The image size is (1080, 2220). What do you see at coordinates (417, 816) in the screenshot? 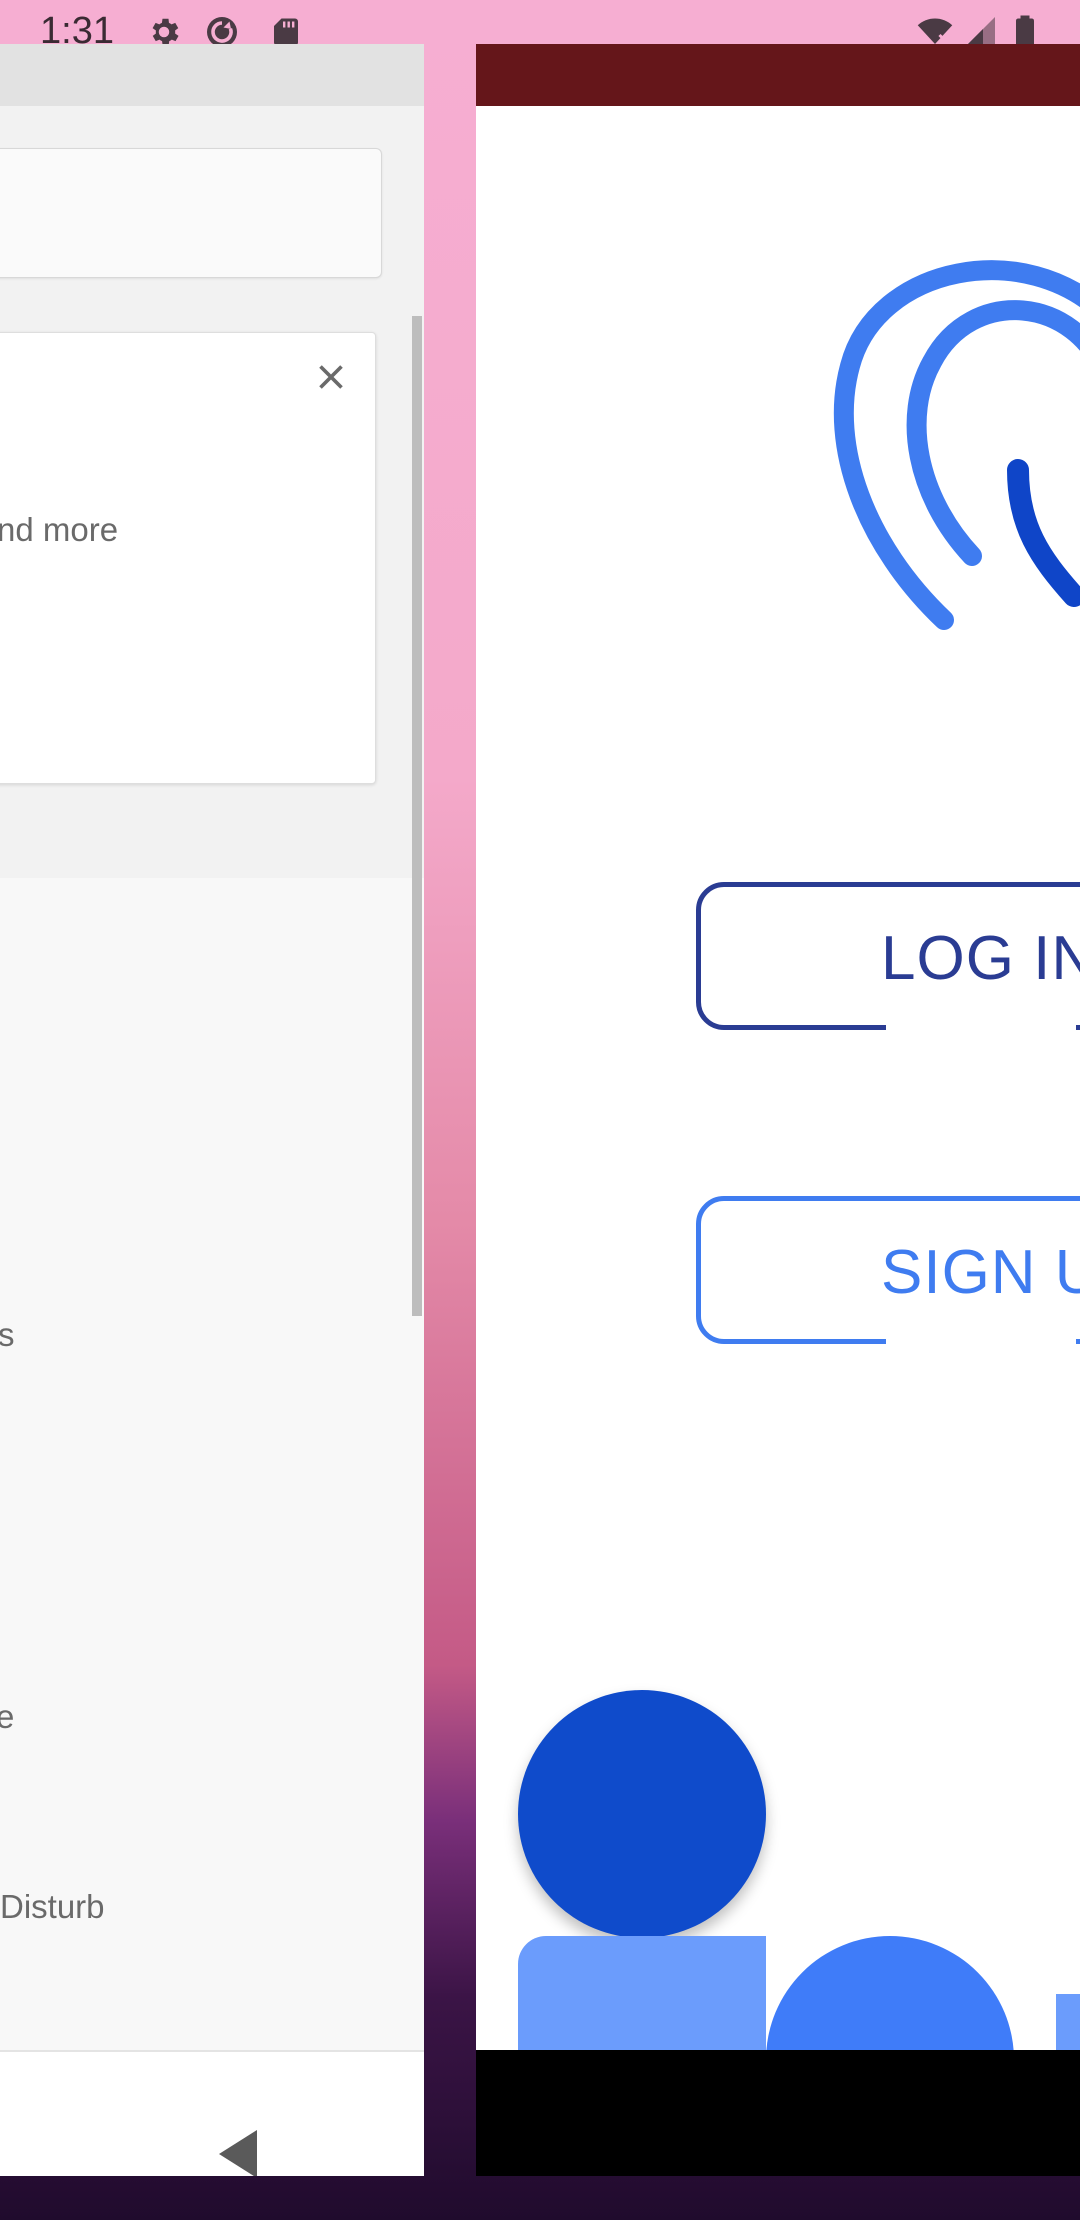
I see `scrollbar` at bounding box center [417, 816].